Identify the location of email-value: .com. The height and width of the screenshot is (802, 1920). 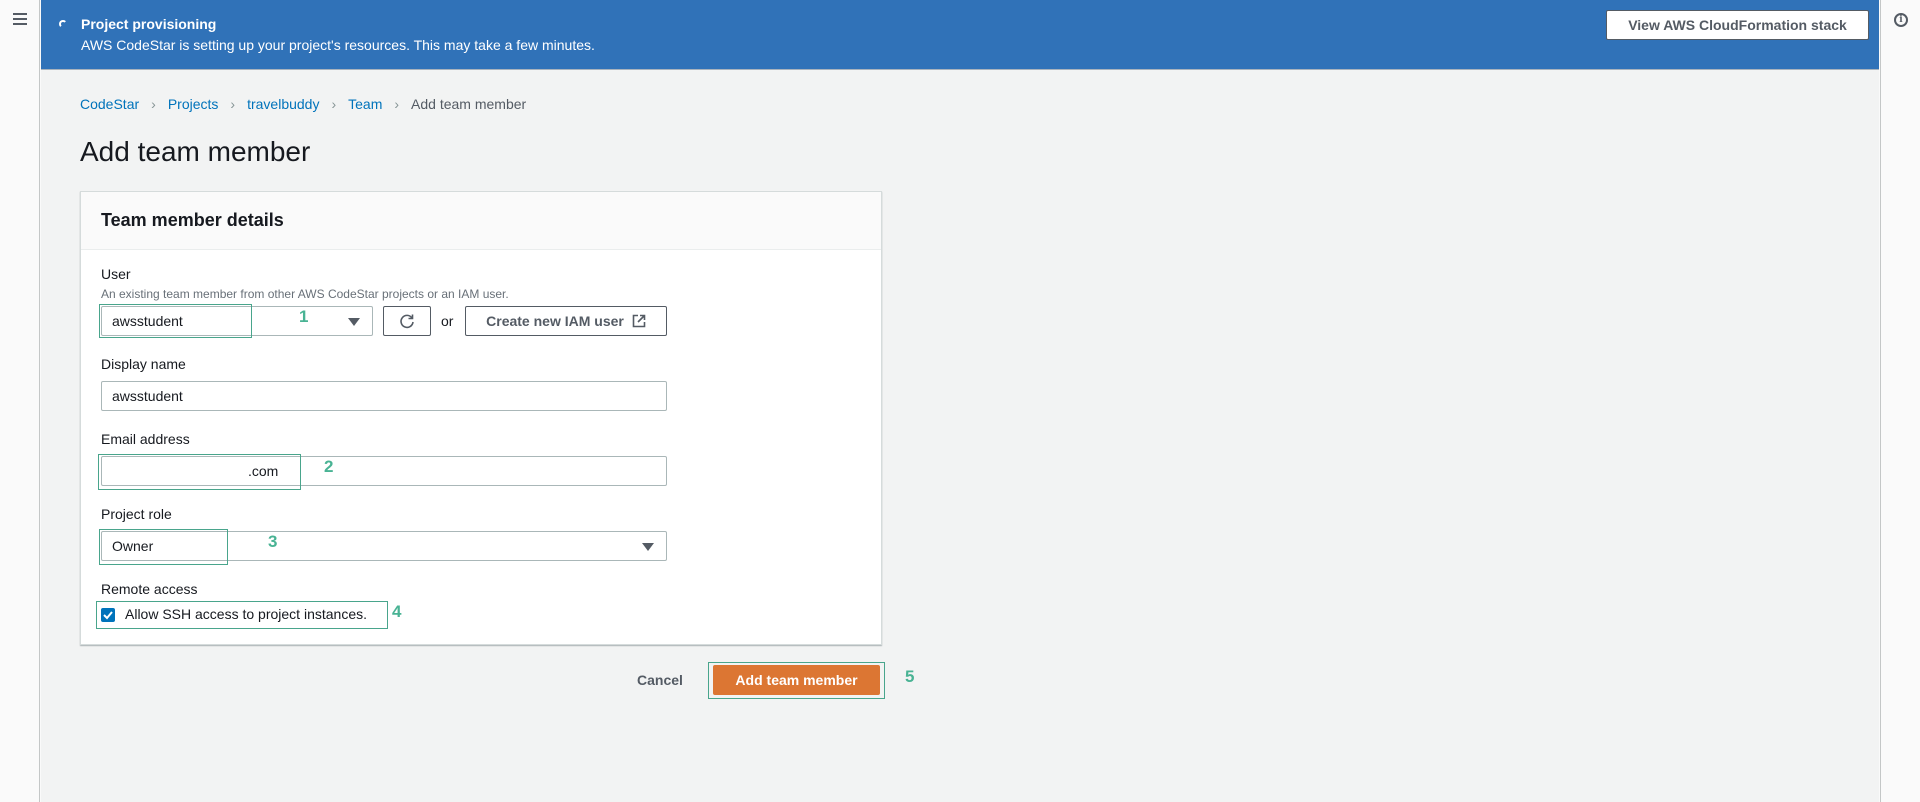
(263, 471).